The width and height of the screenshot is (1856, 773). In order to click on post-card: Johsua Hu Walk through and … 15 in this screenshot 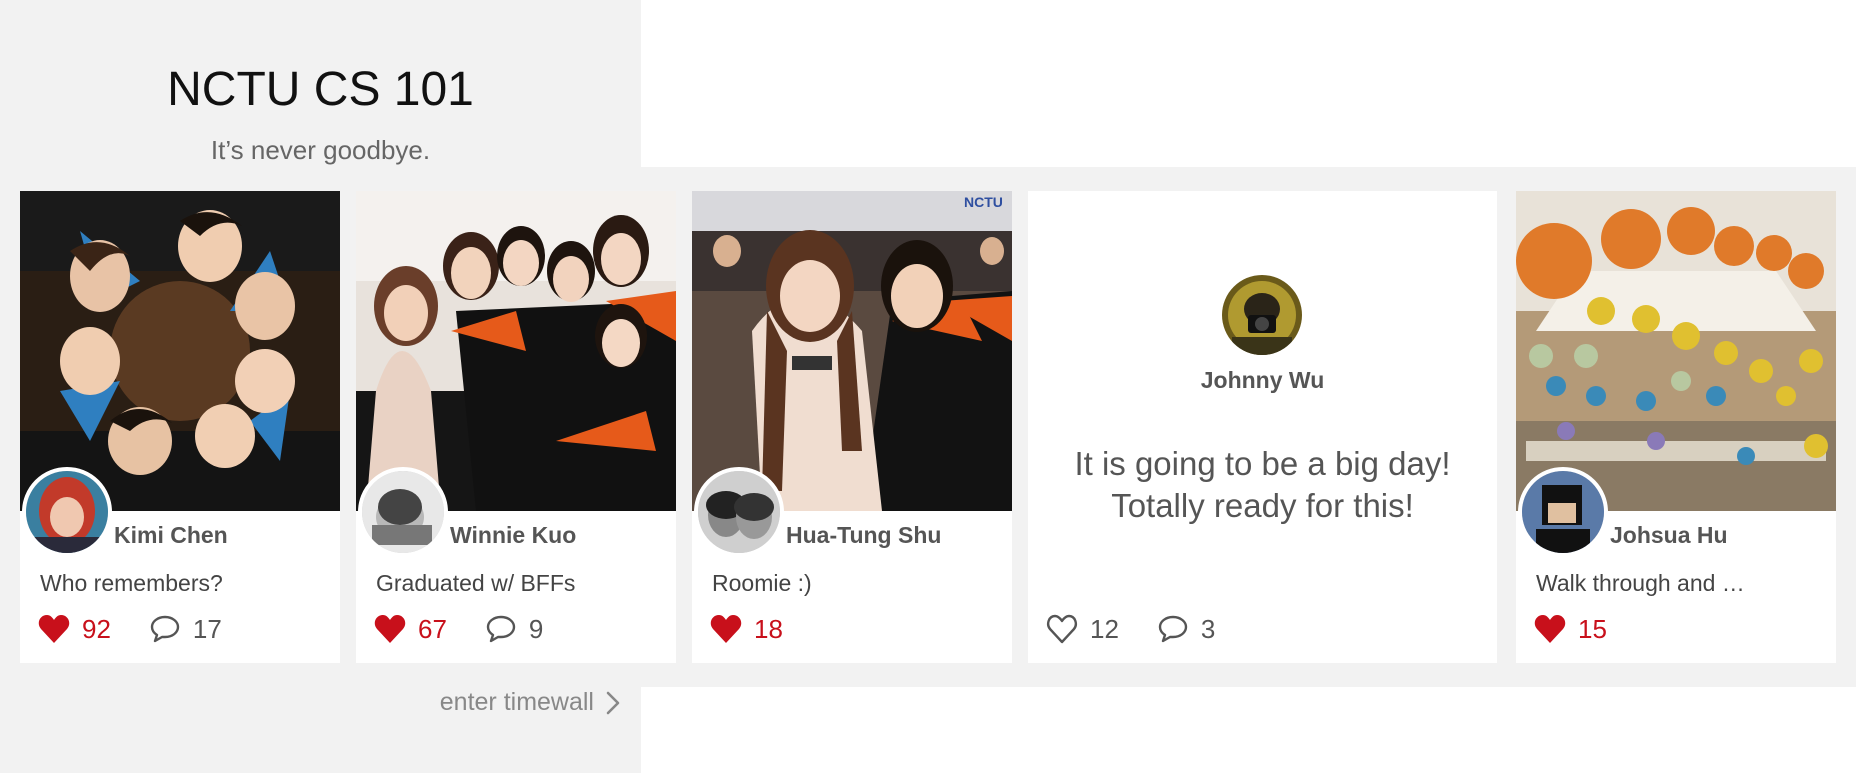, I will do `click(1676, 427)`.